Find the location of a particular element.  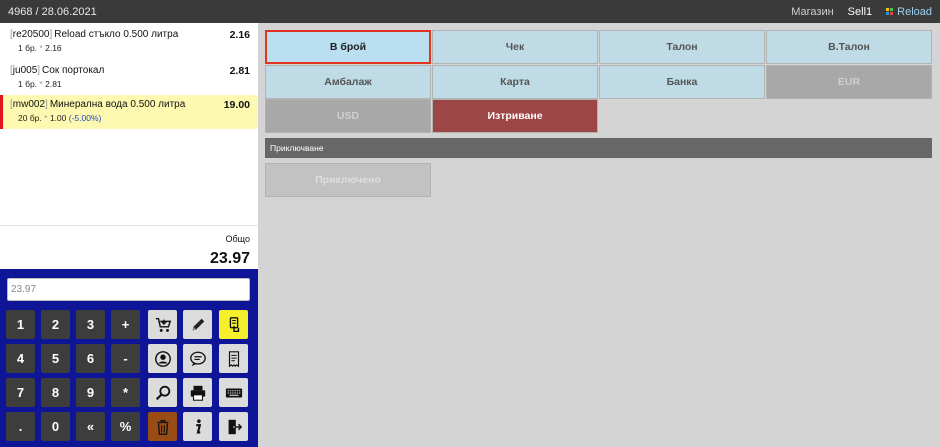

delete-button is located at coordinates (162, 426).